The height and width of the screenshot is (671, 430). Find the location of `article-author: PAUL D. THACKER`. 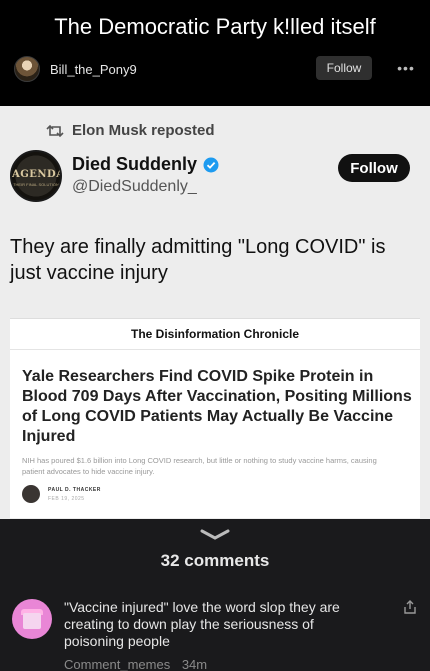

article-author: PAUL D. THACKER is located at coordinates (74, 489).